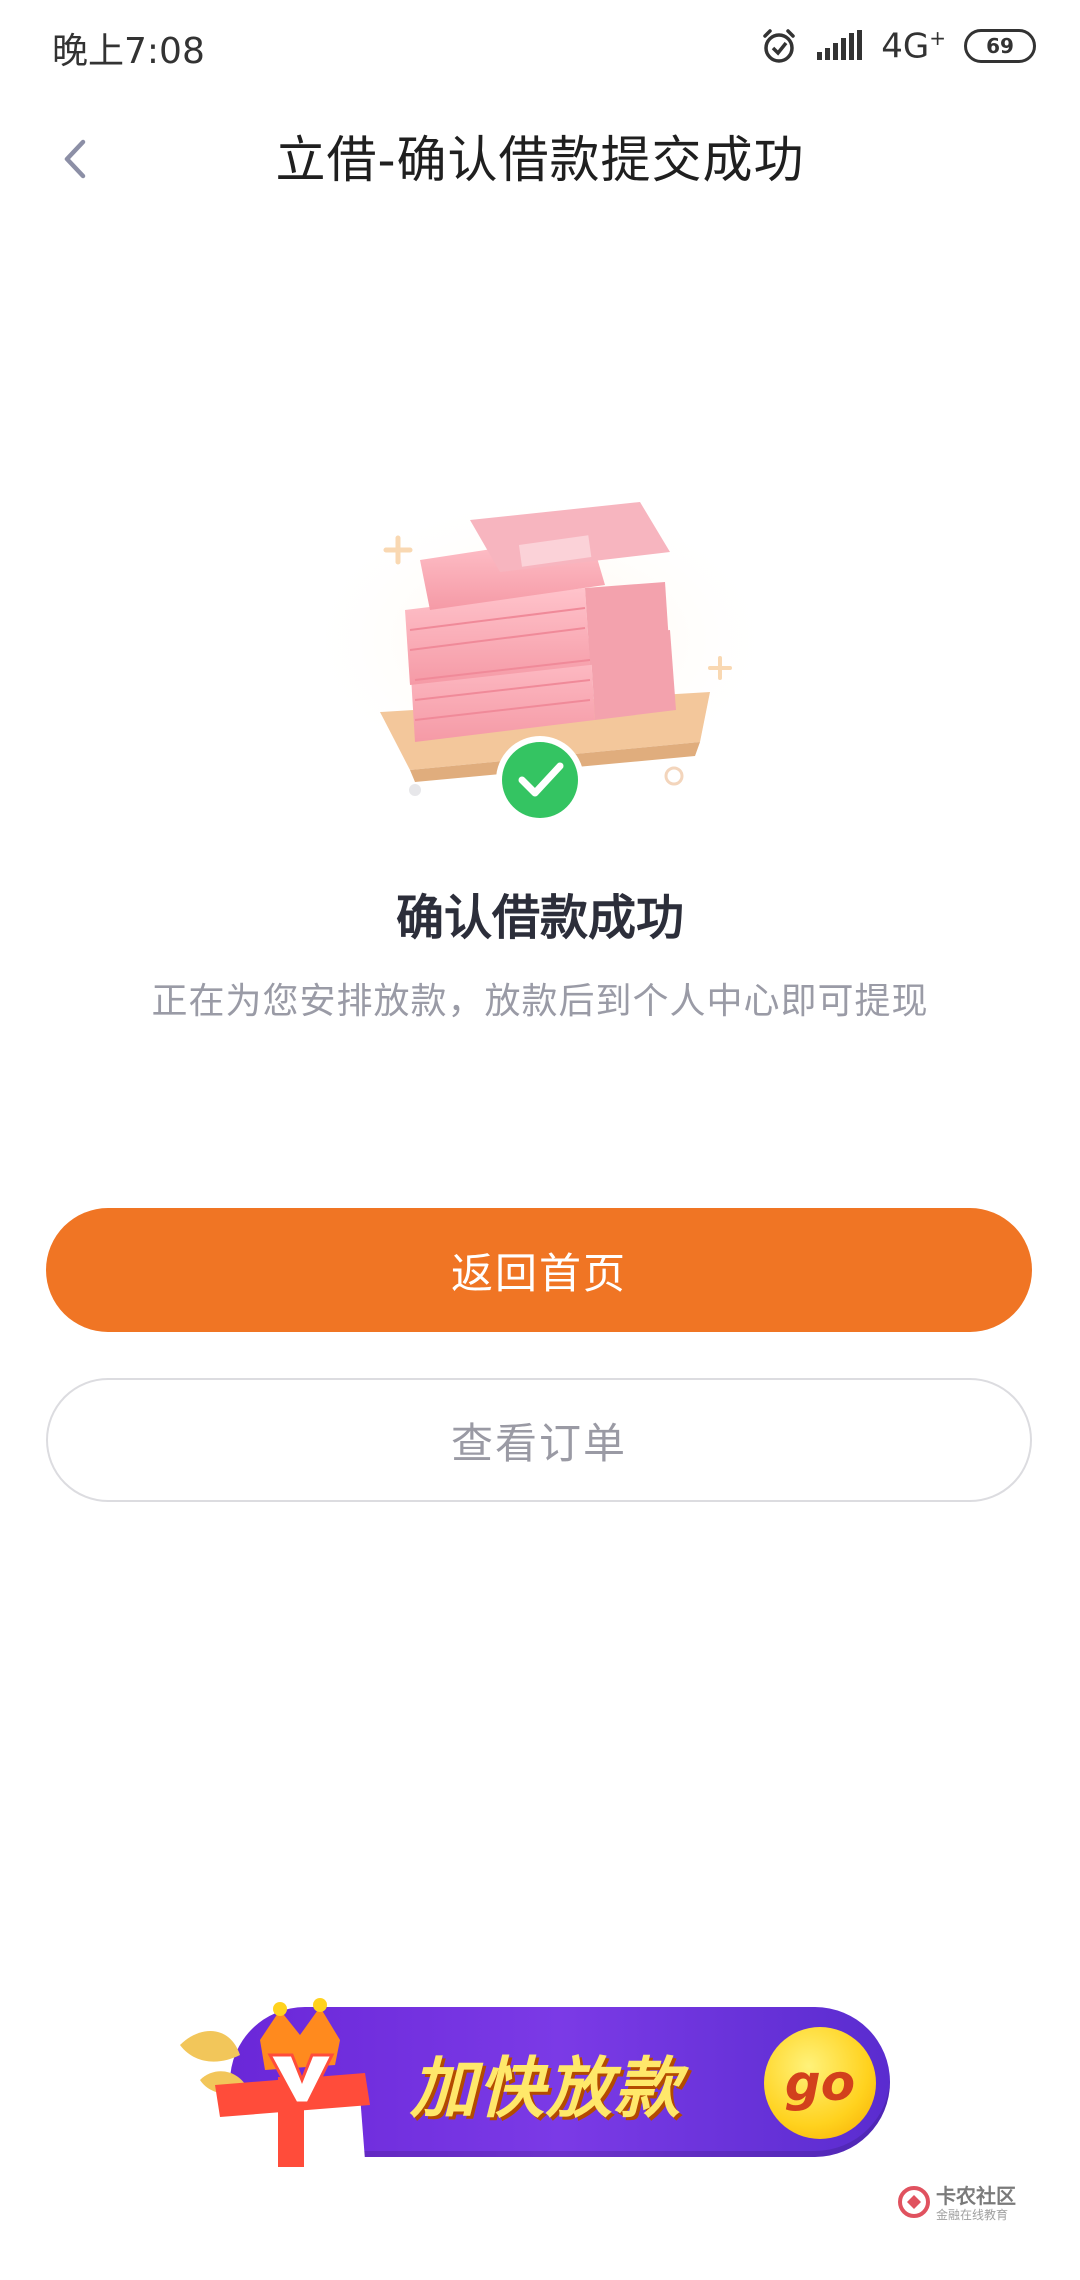 The width and height of the screenshot is (1080, 2280). I want to click on status-time: 晚上7:08, so click(128, 51).